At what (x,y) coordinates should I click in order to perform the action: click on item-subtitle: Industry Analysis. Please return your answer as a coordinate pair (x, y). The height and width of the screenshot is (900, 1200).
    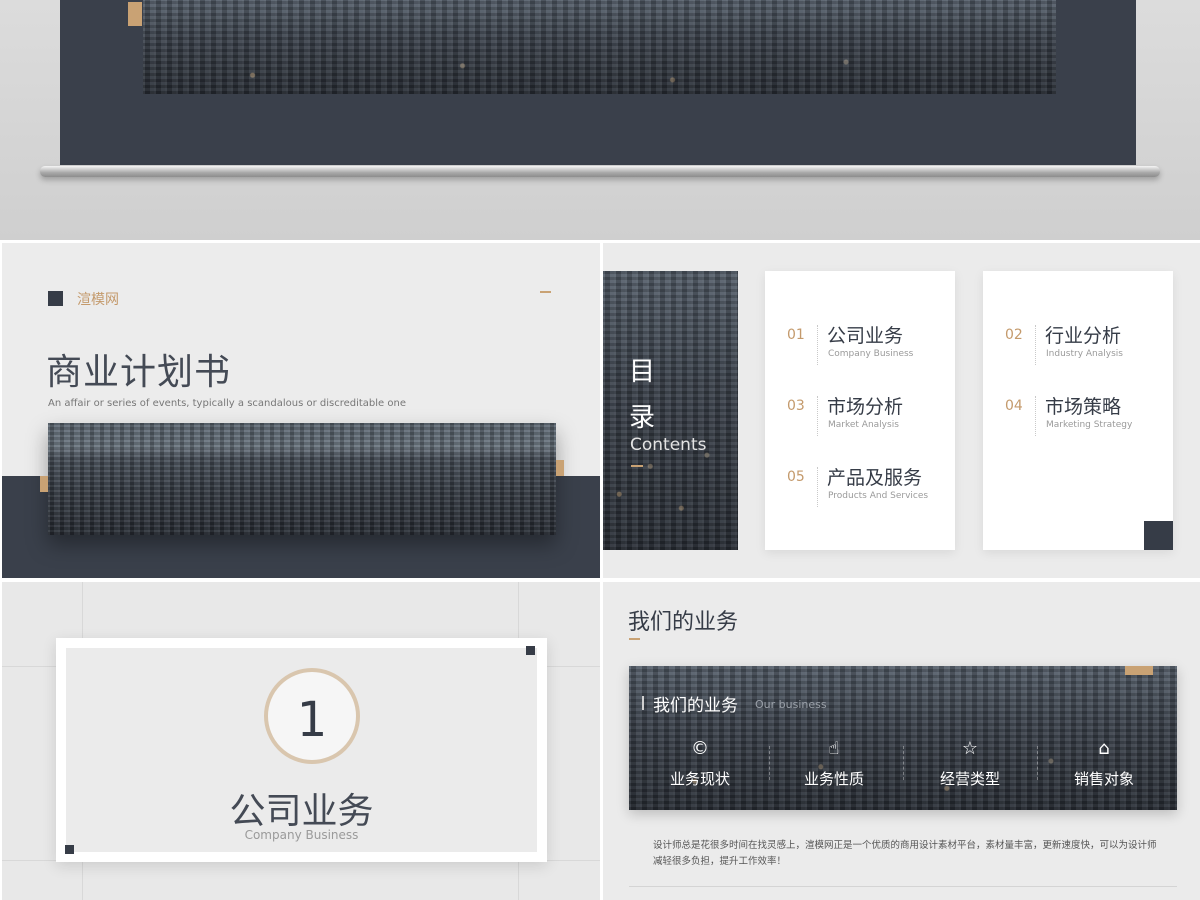
    Looking at the image, I should click on (1084, 354).